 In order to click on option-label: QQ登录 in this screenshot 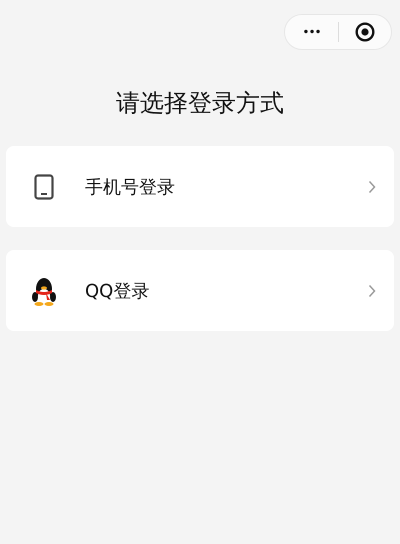, I will do `click(117, 291)`.